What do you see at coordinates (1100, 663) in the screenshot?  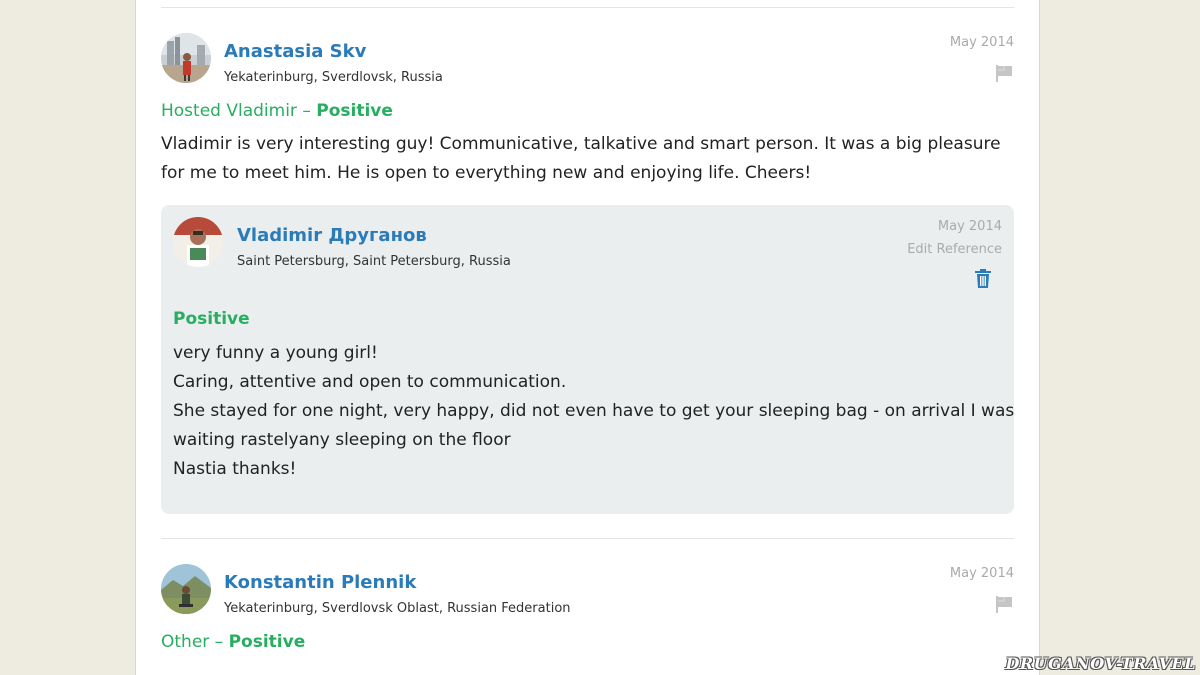 I see `watermark: DRUGANOV-TRAVEL` at bounding box center [1100, 663].